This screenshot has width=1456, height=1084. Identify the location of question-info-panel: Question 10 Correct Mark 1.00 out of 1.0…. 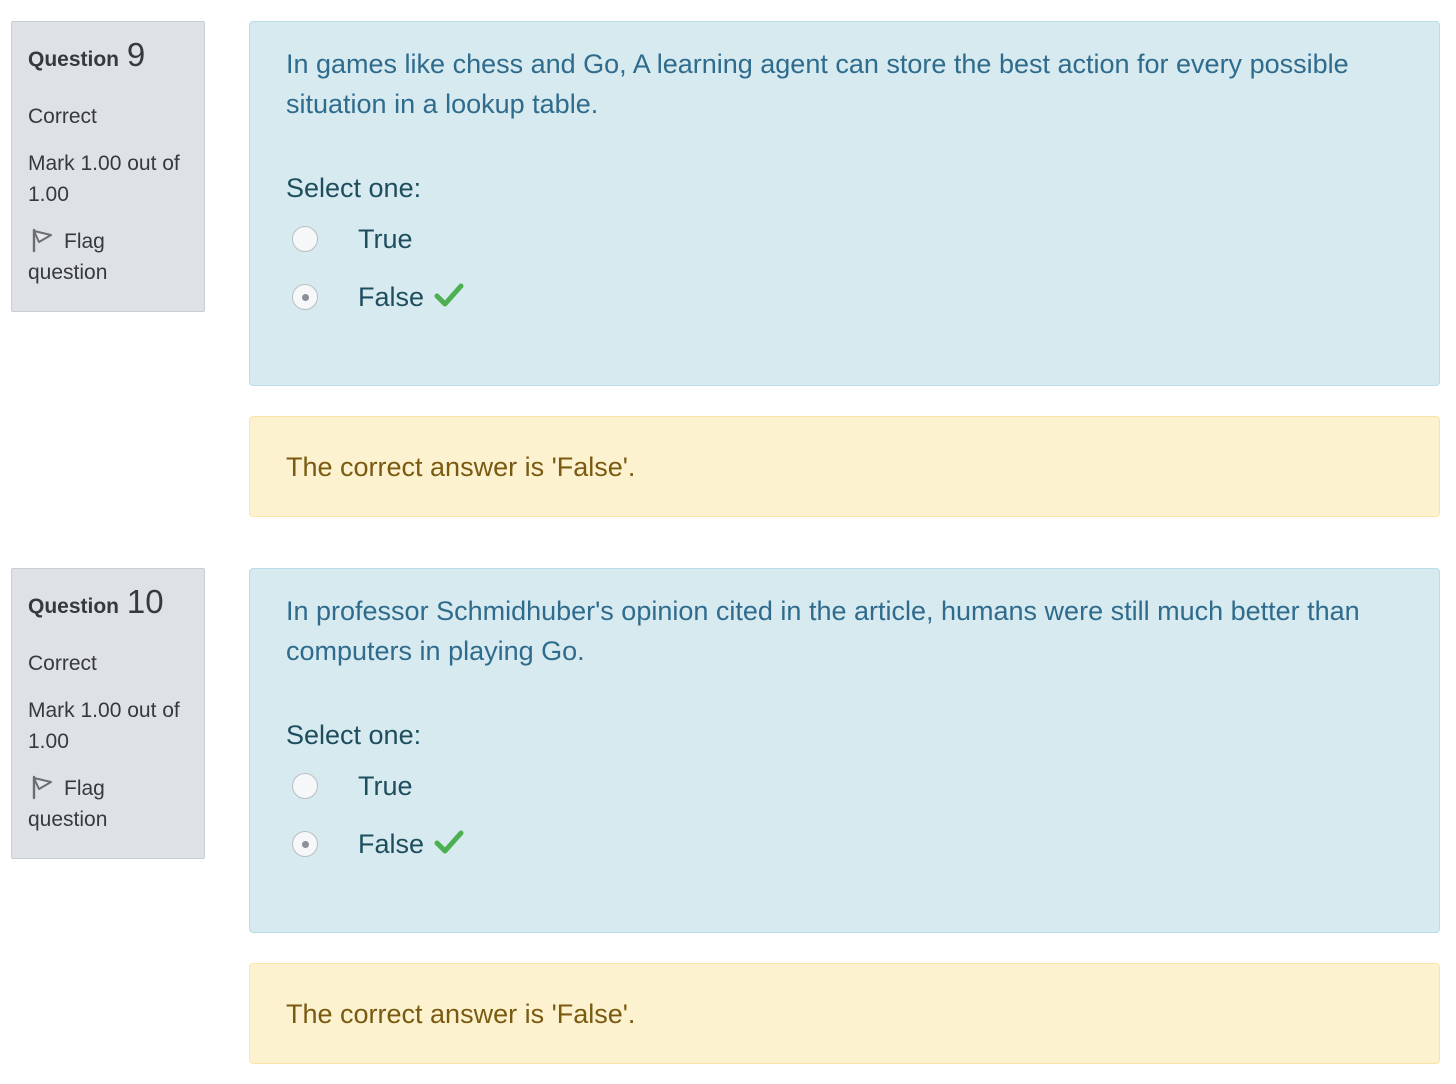
(108, 713).